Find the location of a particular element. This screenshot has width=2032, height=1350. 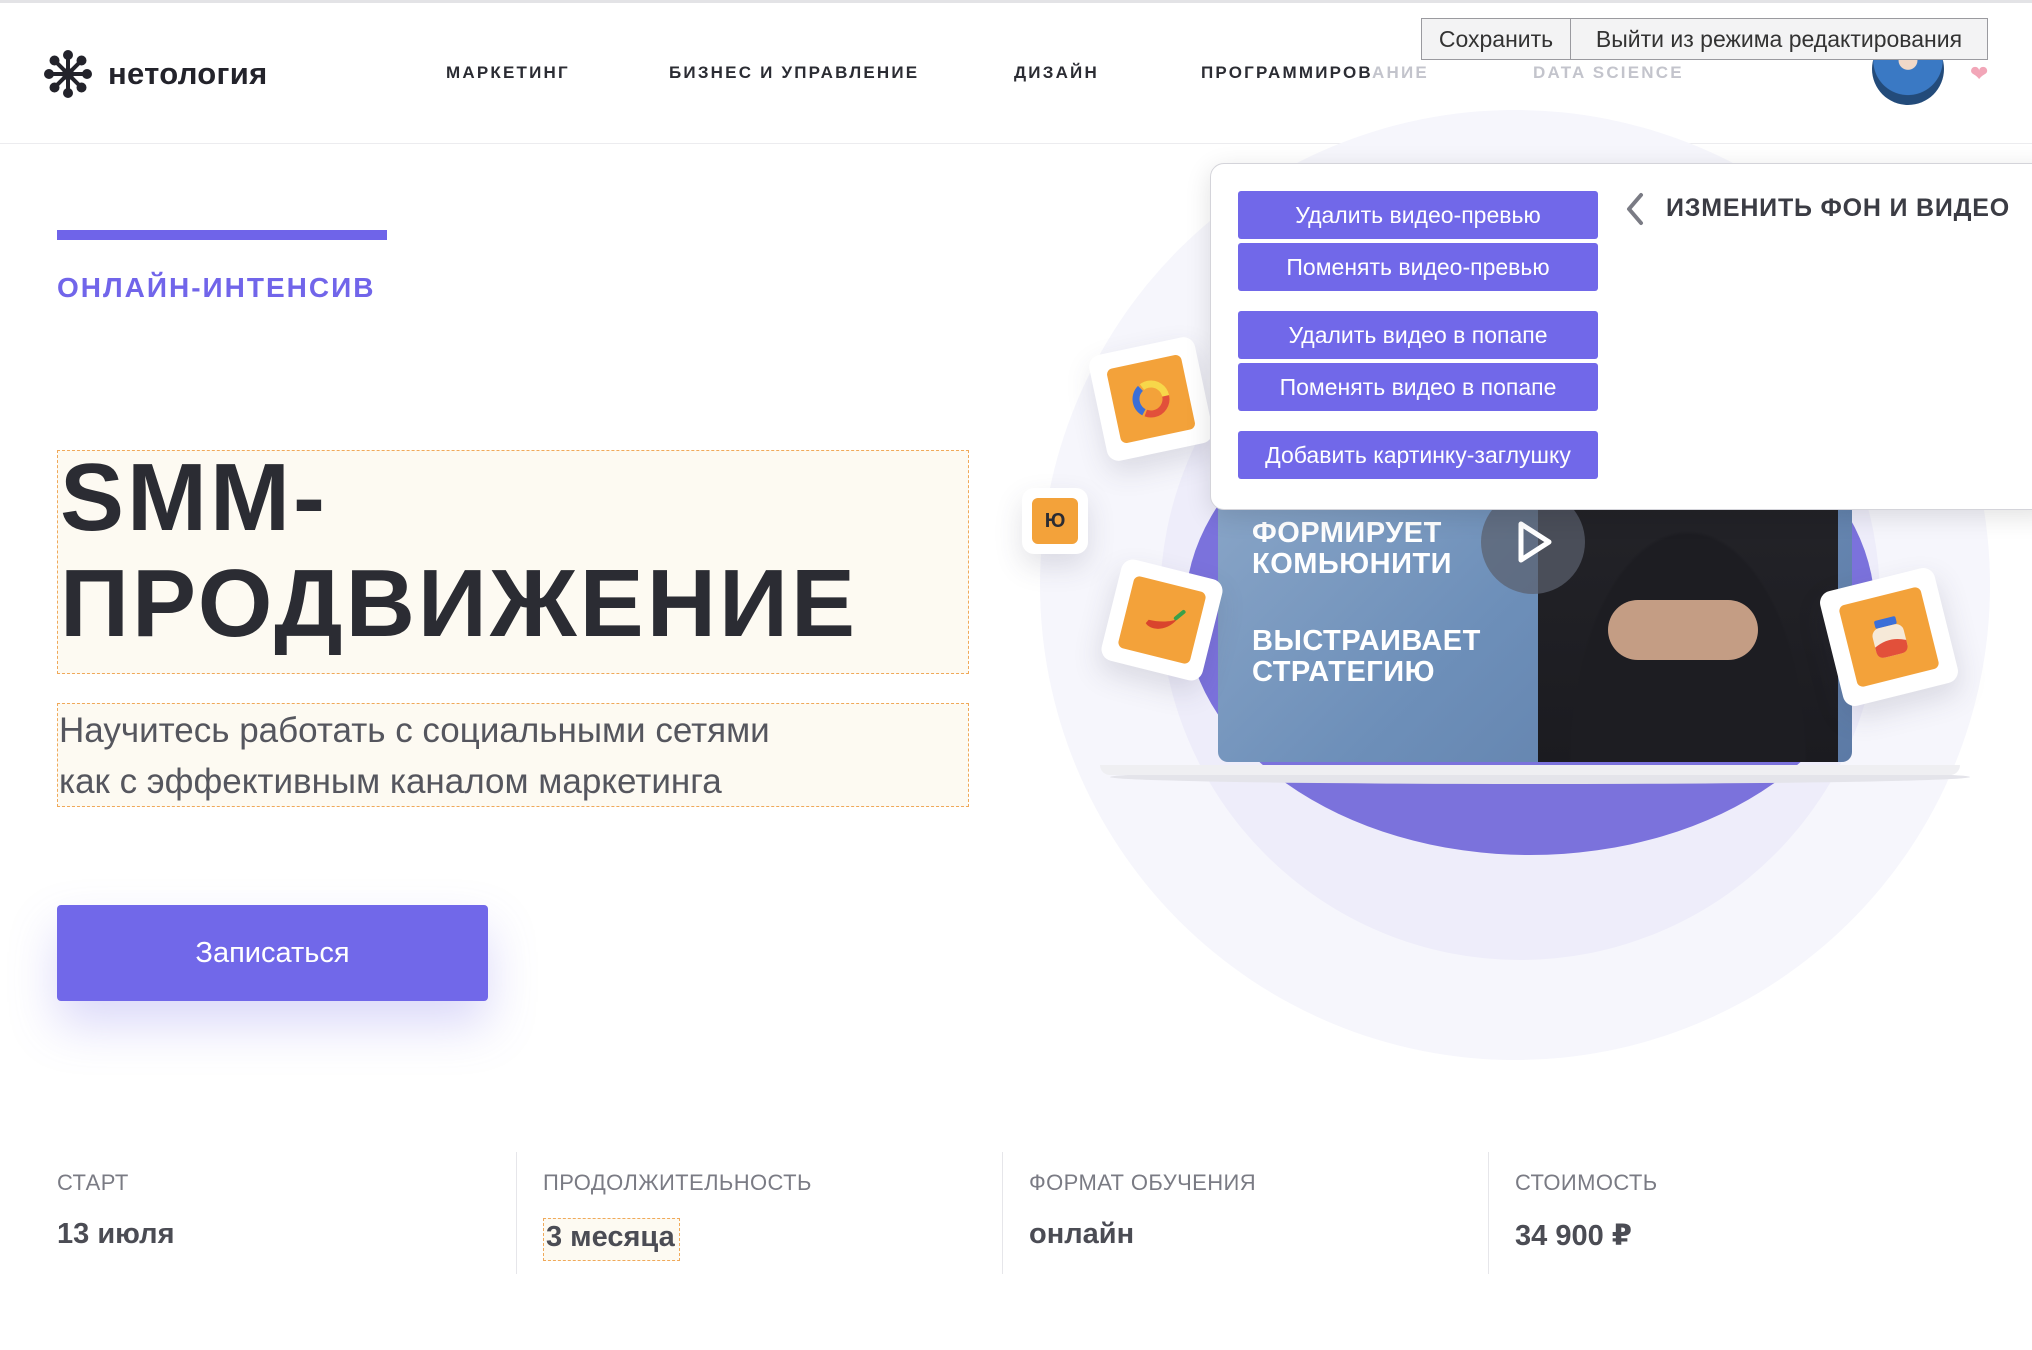

laptop-base is located at coordinates (1530, 770).